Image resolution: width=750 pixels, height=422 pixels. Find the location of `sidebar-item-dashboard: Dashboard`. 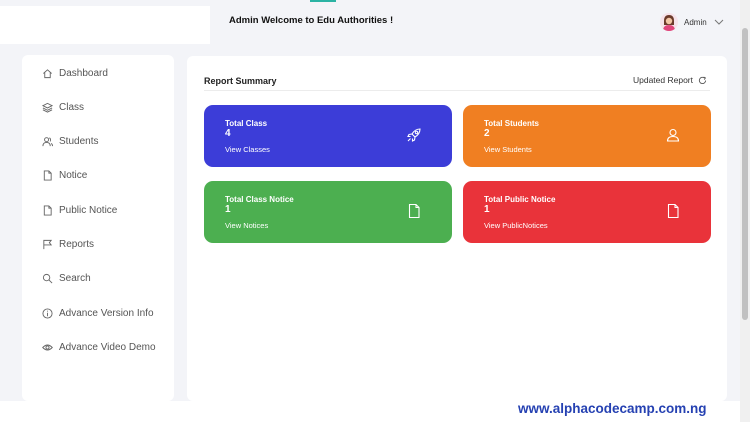

sidebar-item-dashboard: Dashboard is located at coordinates (75, 73).